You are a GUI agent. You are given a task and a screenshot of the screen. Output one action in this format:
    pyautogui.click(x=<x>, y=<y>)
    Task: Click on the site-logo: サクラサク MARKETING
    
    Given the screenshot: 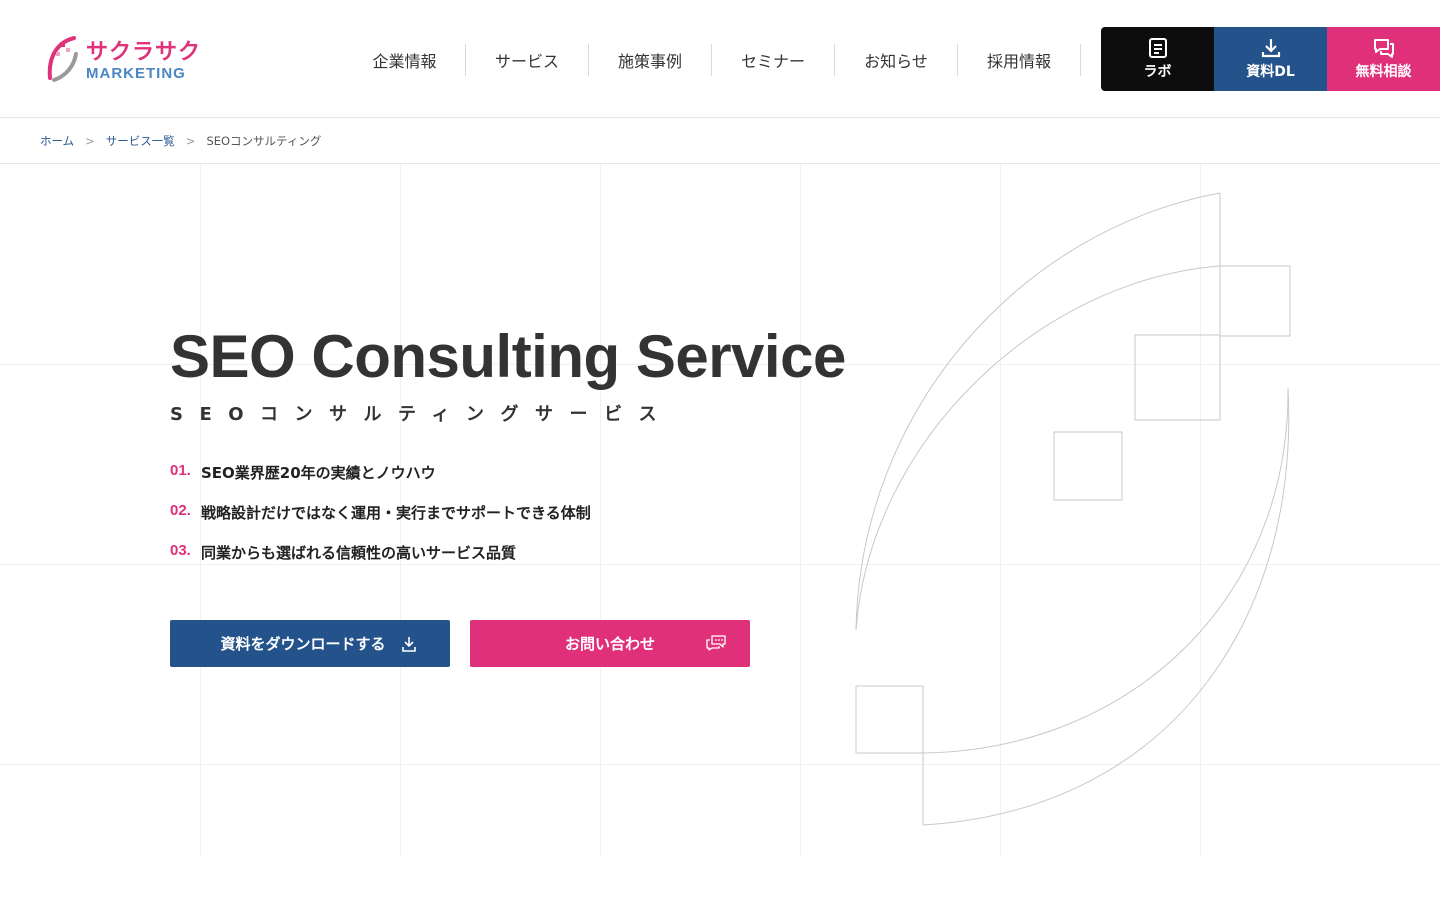 What is the action you would take?
    pyautogui.click(x=129, y=60)
    